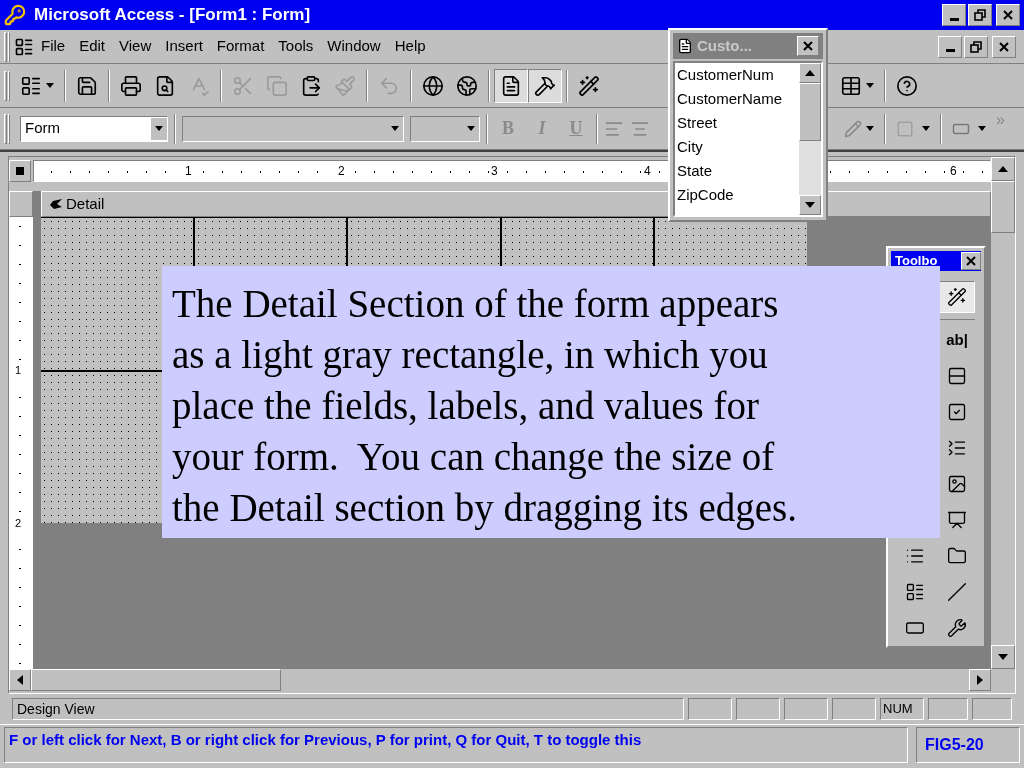 Image resolution: width=1024 pixels, height=768 pixels. What do you see at coordinates (456, 745) in the screenshot?
I see `instruction-text: F or left click for Next, B or right click for Previous, P for print, Q for Quit, T to toggle this` at bounding box center [456, 745].